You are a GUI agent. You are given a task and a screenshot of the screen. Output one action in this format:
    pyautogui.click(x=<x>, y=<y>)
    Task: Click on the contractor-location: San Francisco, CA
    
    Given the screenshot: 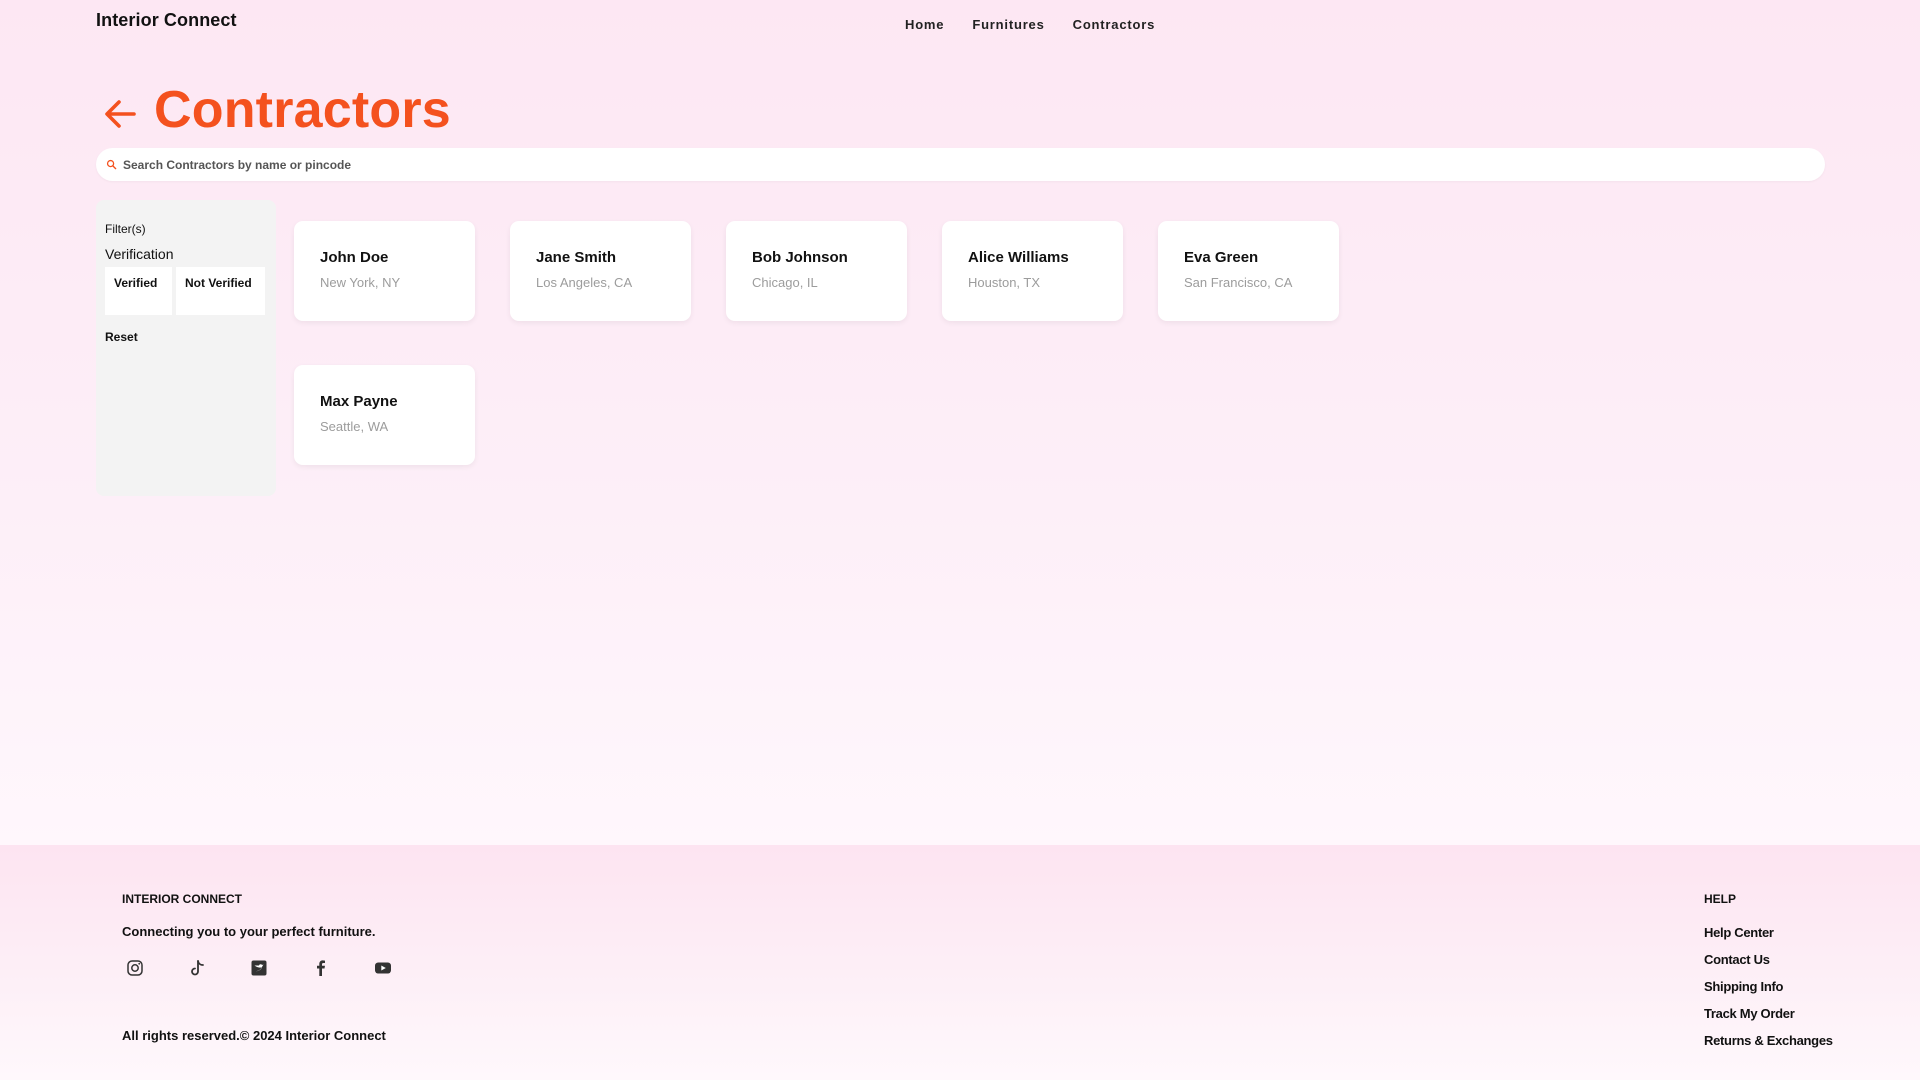 What is the action you would take?
    pyautogui.click(x=1238, y=282)
    